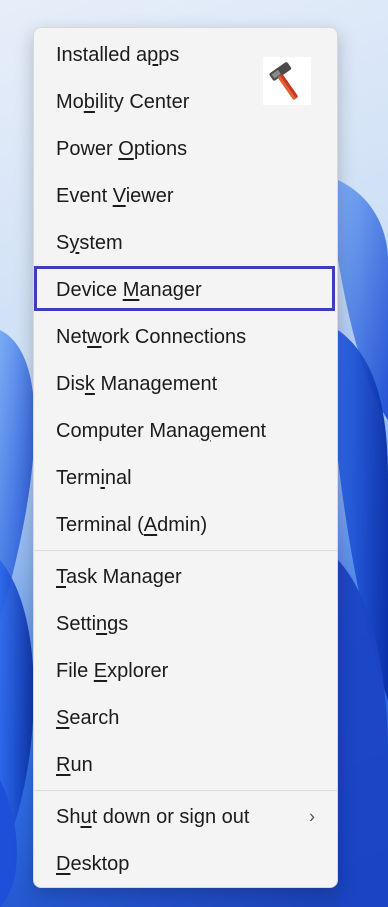 The image size is (388, 907). Describe the element at coordinates (185, 718) in the screenshot. I see `menu-item-search: Search` at that location.